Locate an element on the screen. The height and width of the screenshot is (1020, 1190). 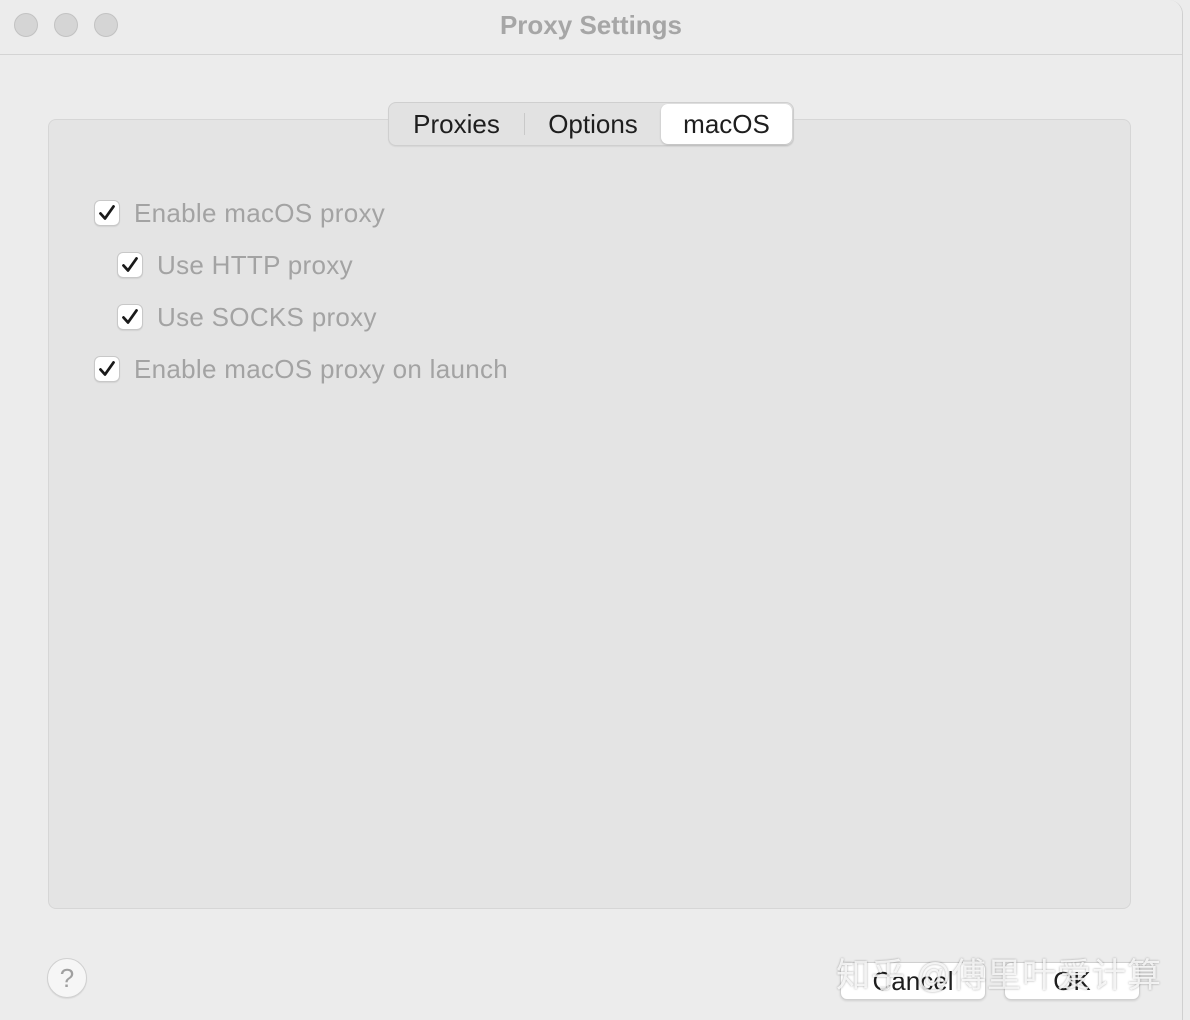
tab-bar: Proxies Options macOS is located at coordinates (591, 124).